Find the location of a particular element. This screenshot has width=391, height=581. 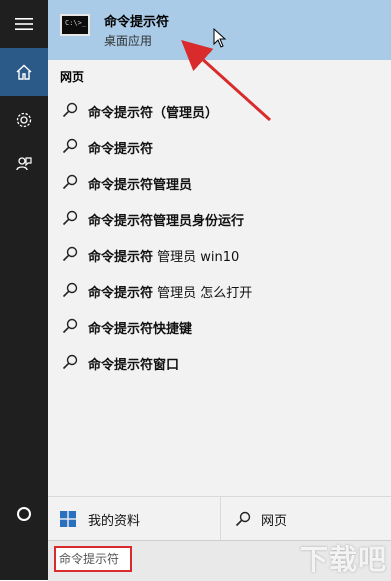

web-result-label: 命令提示符窗口 is located at coordinates (134, 365).